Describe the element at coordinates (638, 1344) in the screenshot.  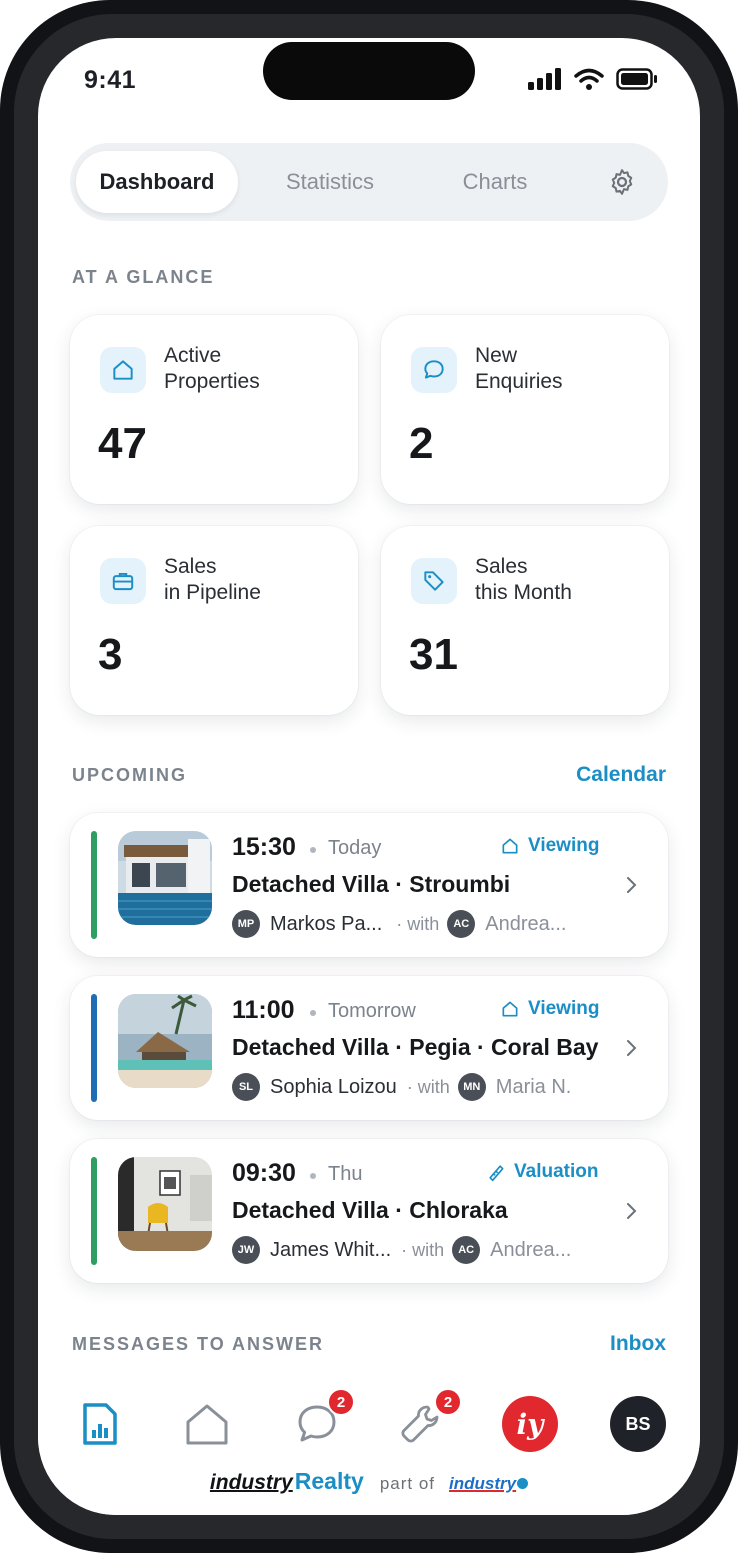
I see `inbox-link: Inbox` at that location.